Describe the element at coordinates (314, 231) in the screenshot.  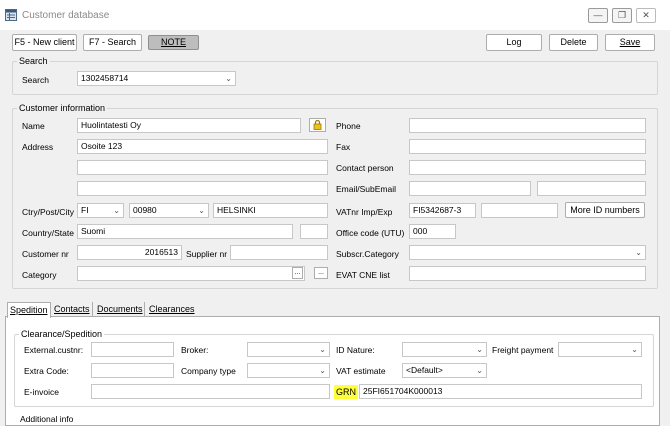
I see `state-input` at that location.